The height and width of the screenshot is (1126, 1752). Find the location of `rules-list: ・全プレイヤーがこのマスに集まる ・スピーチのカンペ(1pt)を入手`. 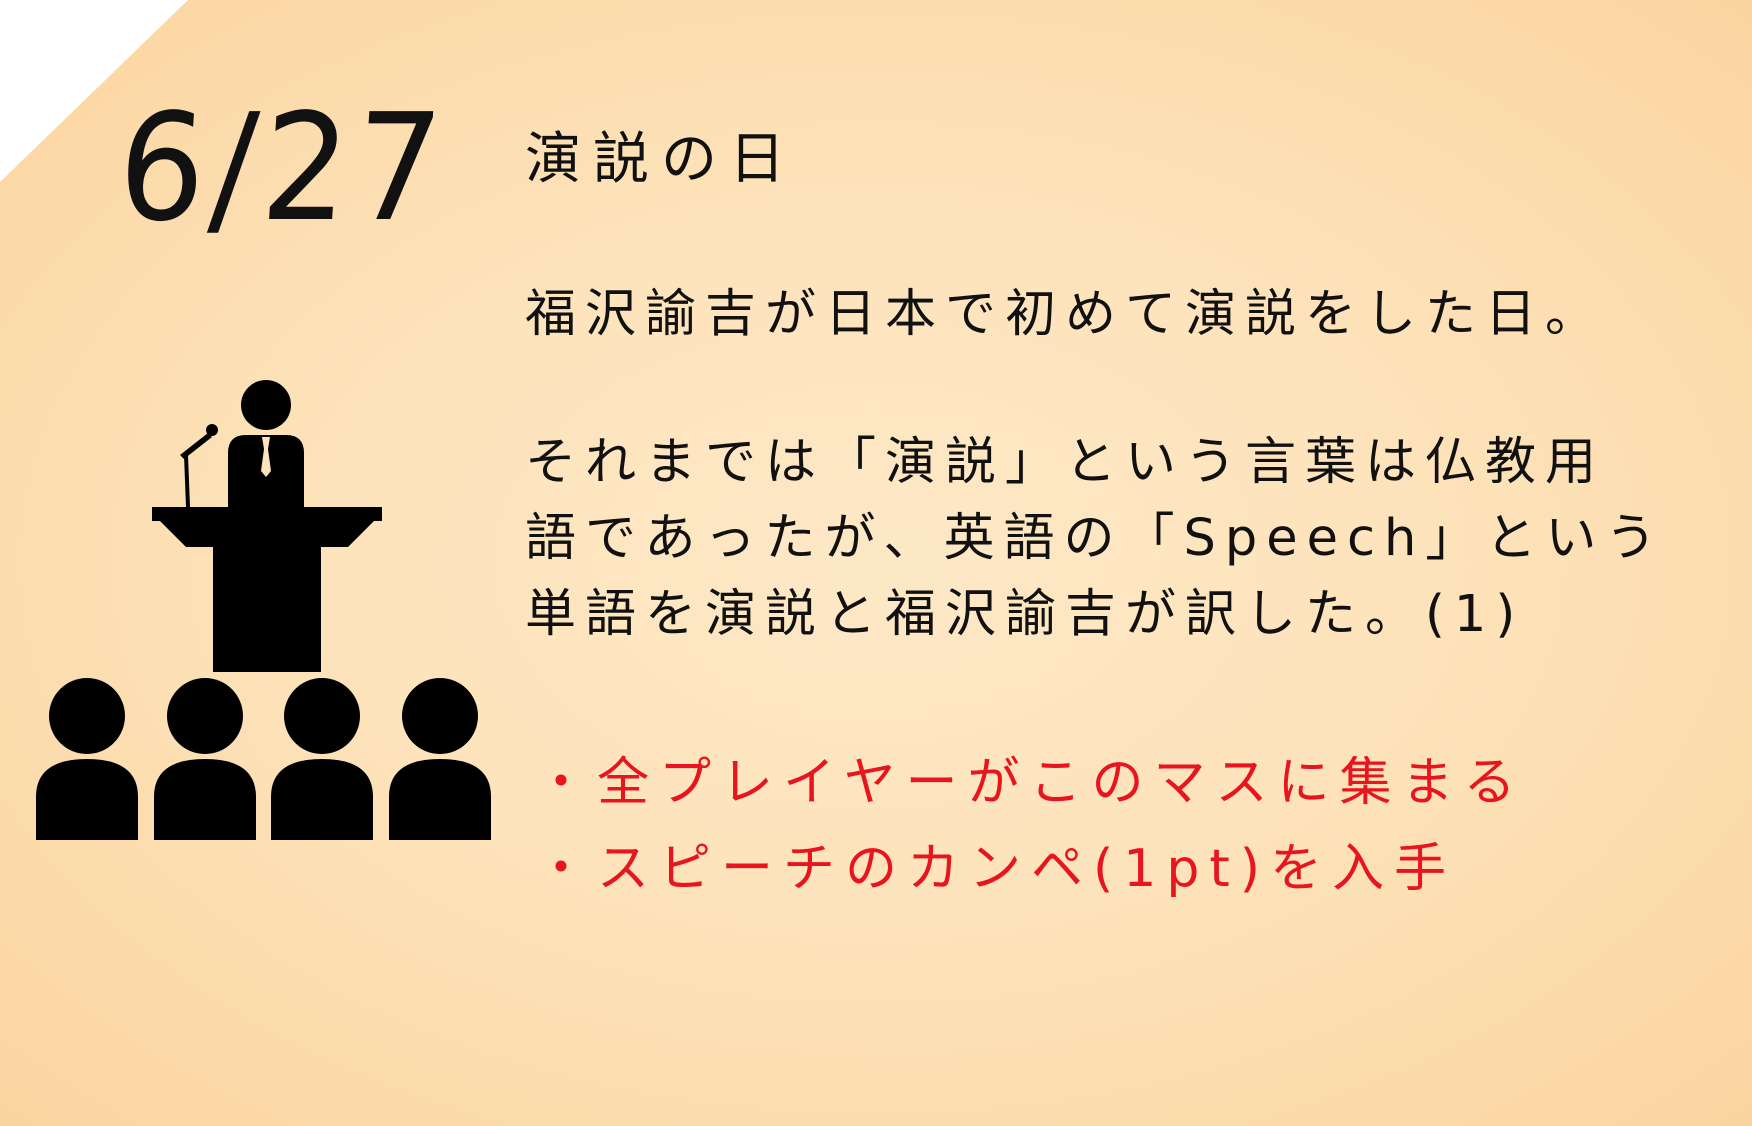

rules-list: ・全プレイヤーがこのマスに集まる ・スピーチのカンペ(1pt)を入手 is located at coordinates (1030, 826).